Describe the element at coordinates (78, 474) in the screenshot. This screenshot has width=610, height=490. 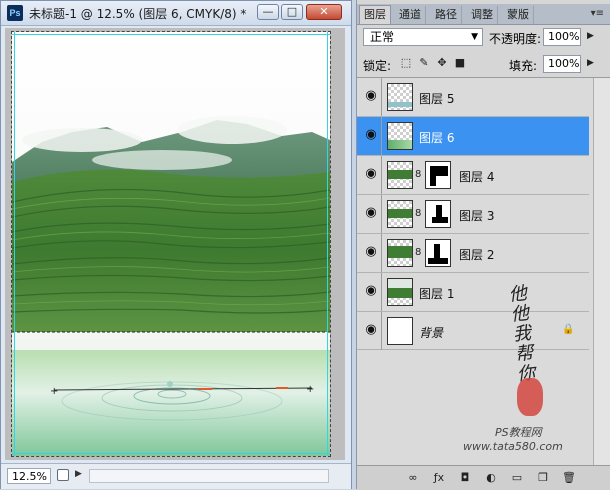
I see `status-menu-arrow-icon: ▶` at that location.